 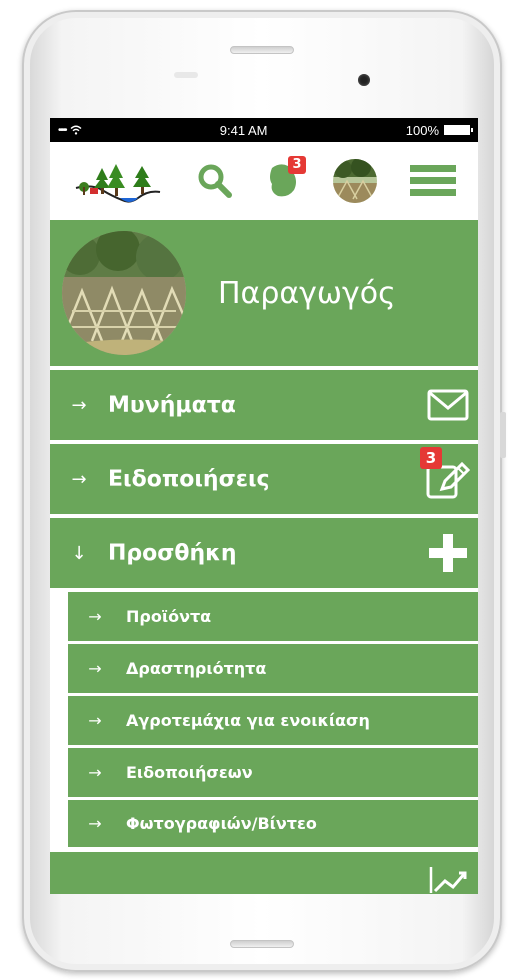 I want to click on status-bar: ••••• 9:41 AM 100%, so click(x=264, y=130).